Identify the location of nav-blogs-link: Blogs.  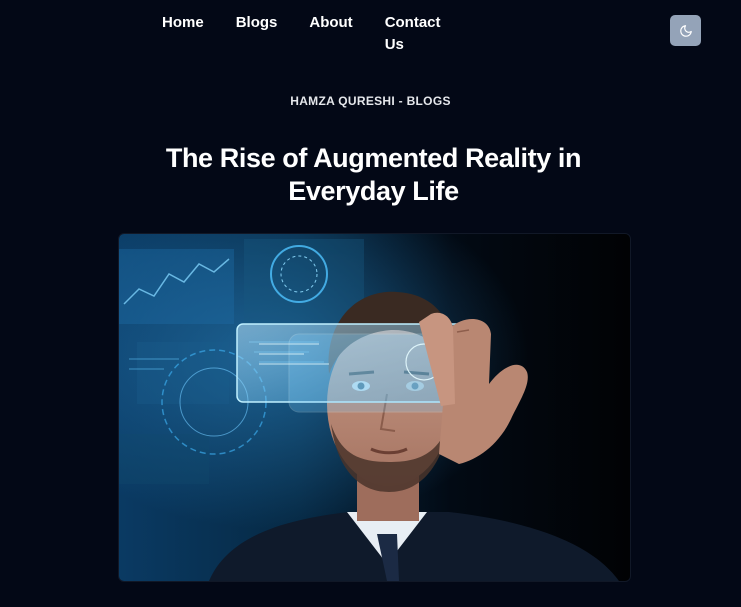
(257, 23).